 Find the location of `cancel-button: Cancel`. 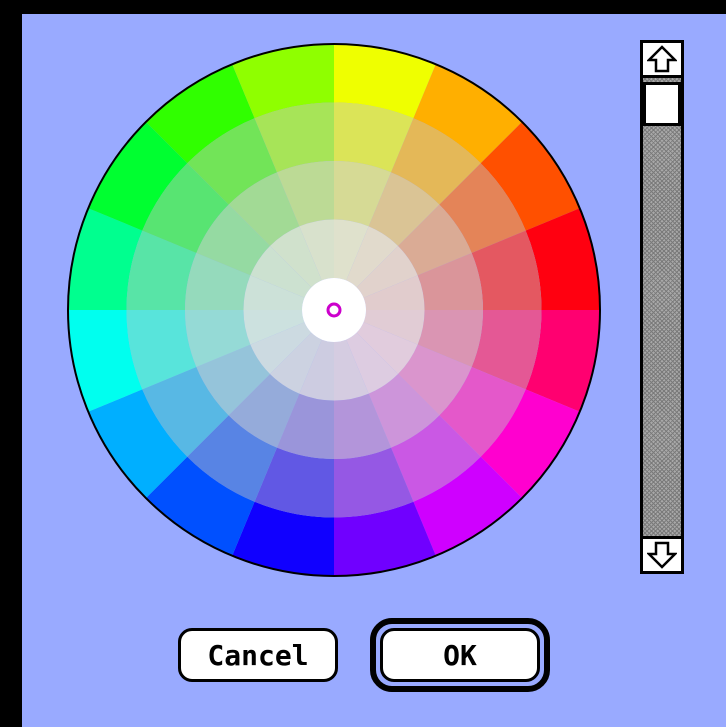

cancel-button: Cancel is located at coordinates (258, 655).